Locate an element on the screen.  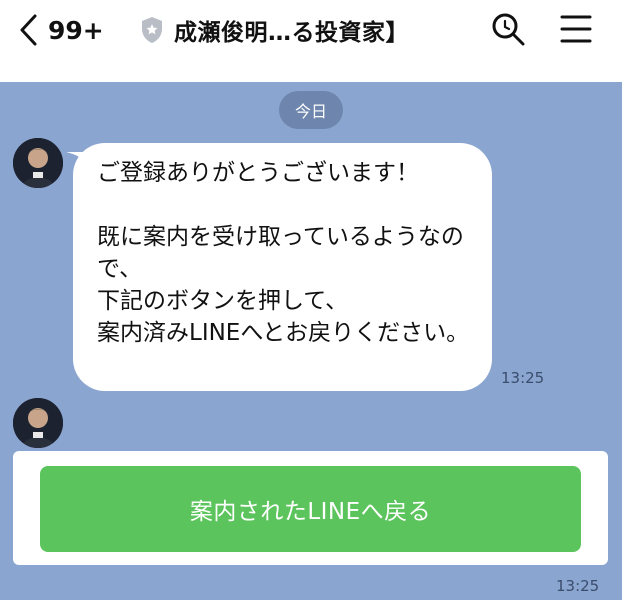
chat-title-area: 成瀬俊明…る投資家】 is located at coordinates (274, 30).